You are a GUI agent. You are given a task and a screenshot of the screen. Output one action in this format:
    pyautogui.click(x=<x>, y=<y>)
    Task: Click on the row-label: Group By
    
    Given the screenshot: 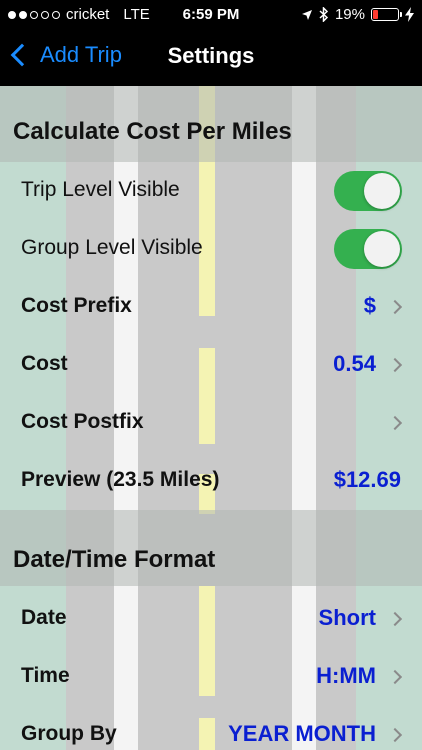 What is the action you would take?
    pyautogui.click(x=69, y=733)
    